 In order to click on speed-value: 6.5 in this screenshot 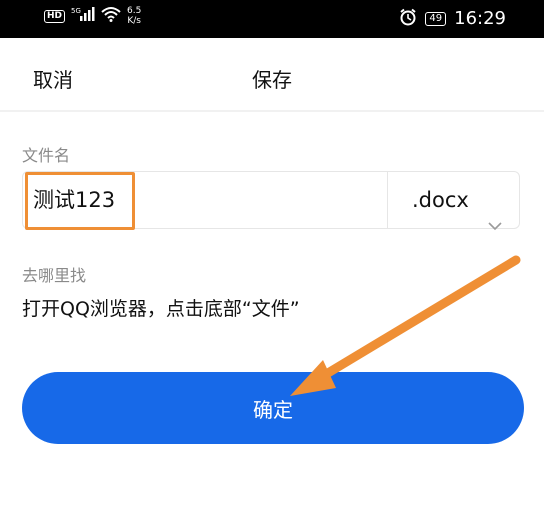, I will do `click(134, 11)`.